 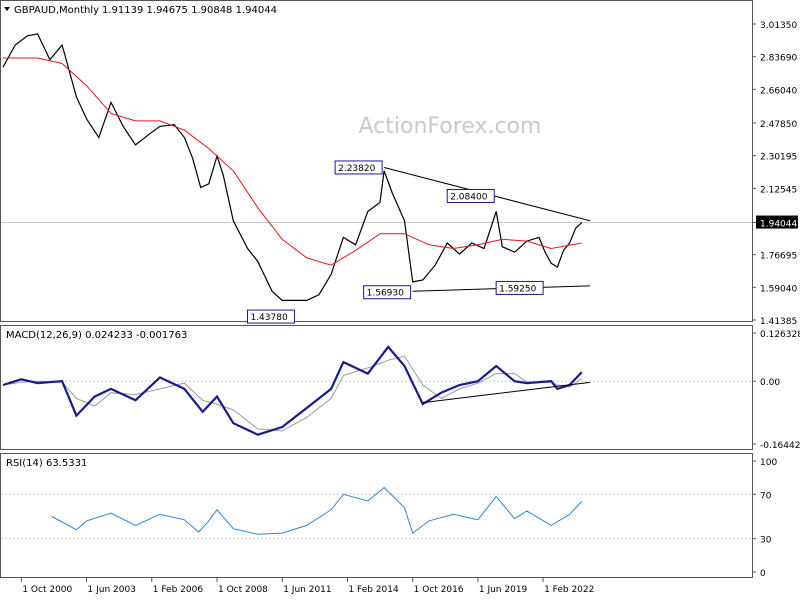 I want to click on price-y-tick-label: 2.47850, so click(x=778, y=125).